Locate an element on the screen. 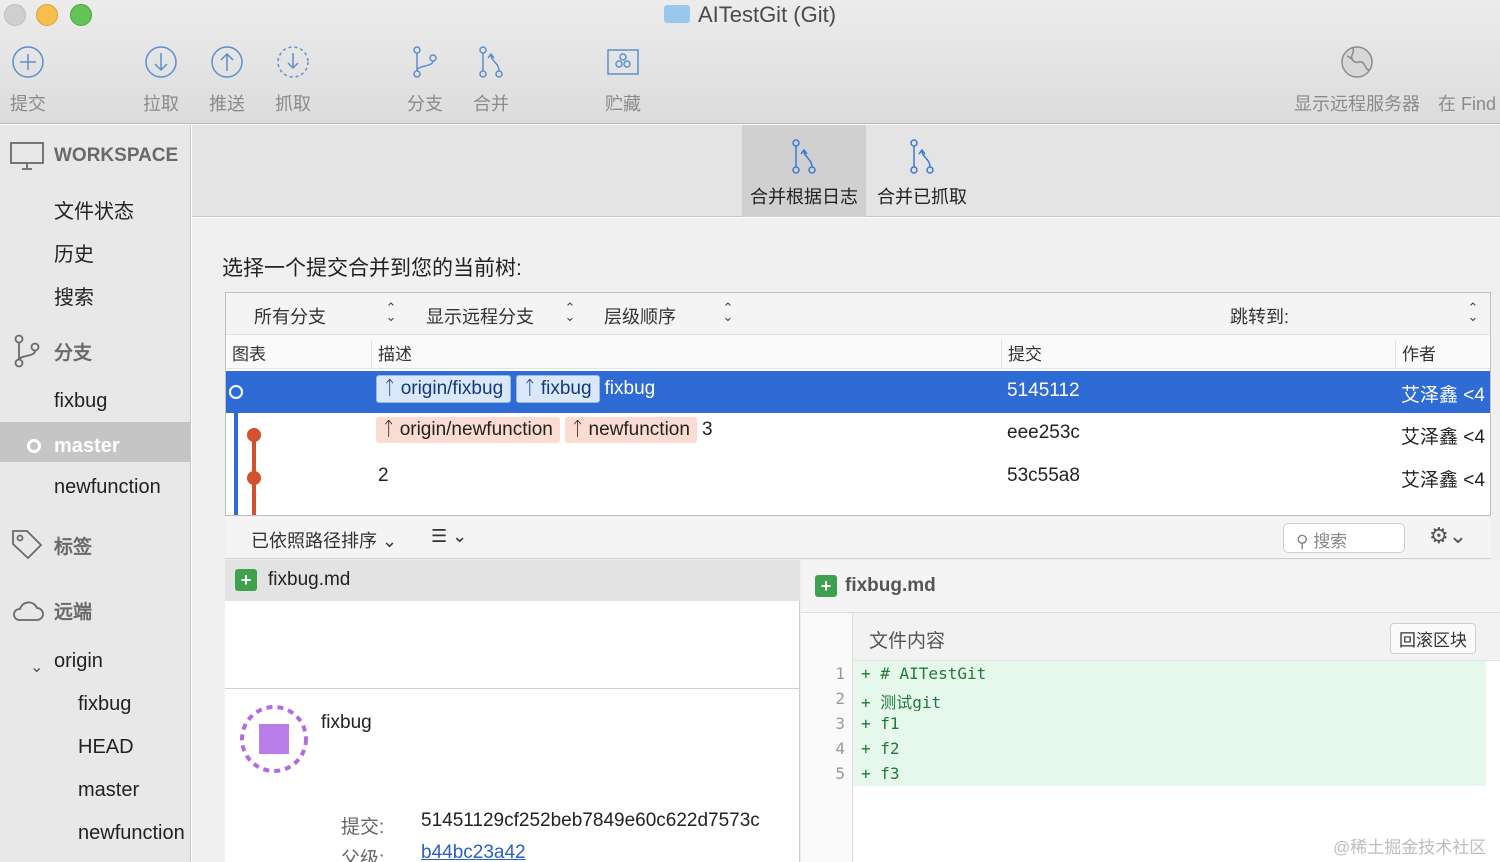  line-number: 2 is located at coordinates (840, 698).